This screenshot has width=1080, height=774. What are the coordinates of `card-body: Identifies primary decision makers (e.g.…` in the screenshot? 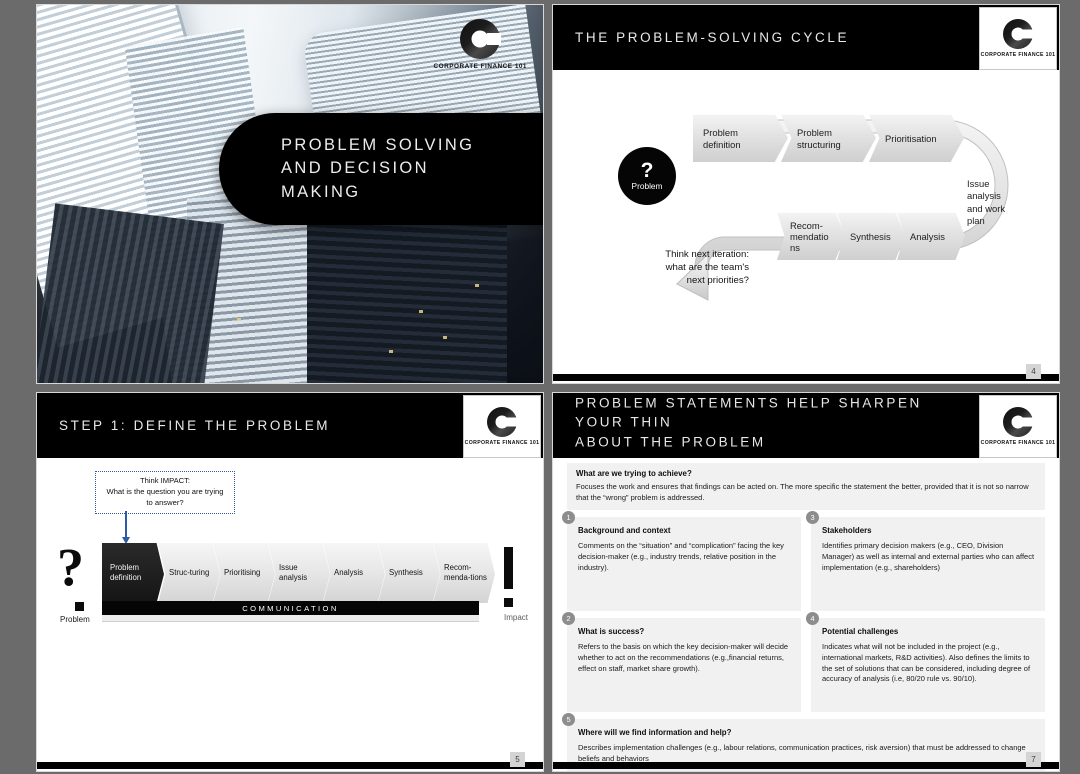 It's located at (928, 556).